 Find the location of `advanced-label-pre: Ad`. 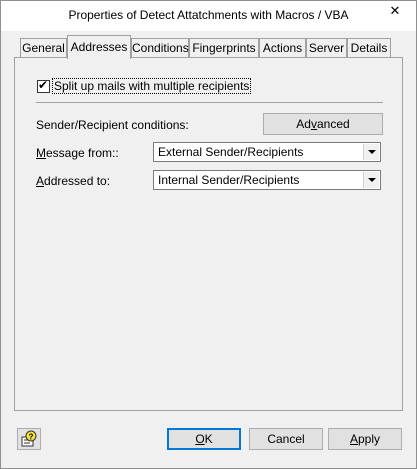

advanced-label-pre: Ad is located at coordinates (303, 124).